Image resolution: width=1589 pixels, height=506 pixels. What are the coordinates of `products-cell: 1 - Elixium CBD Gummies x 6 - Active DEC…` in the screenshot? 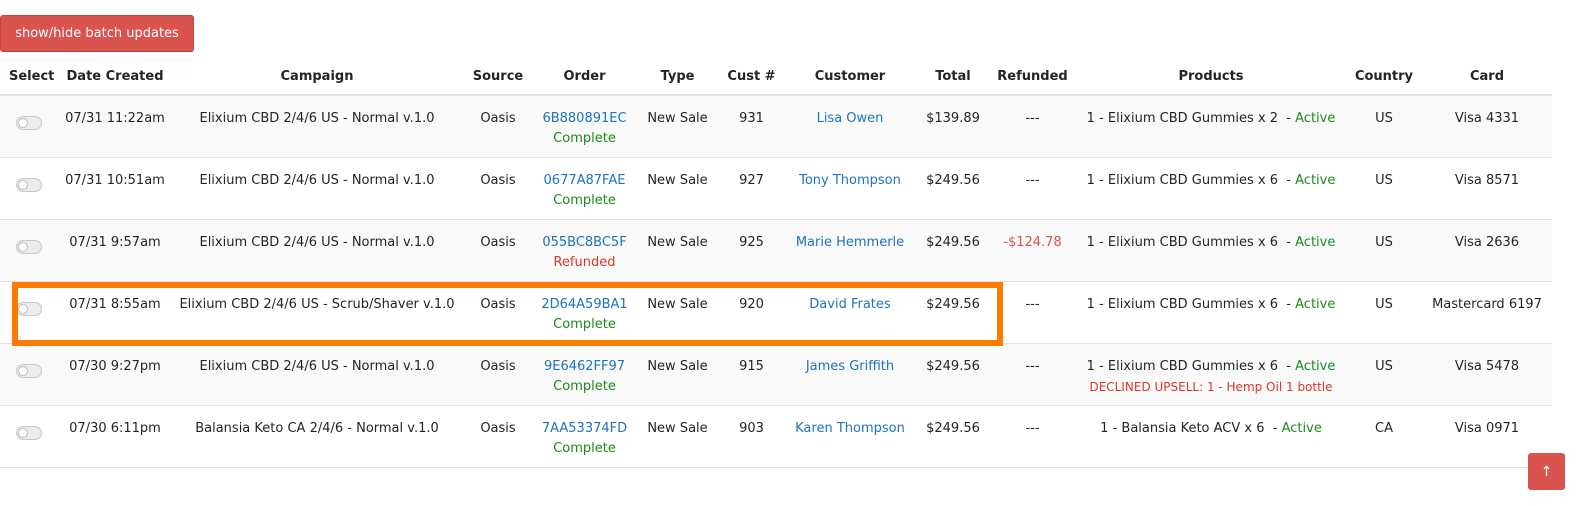 It's located at (1211, 374).